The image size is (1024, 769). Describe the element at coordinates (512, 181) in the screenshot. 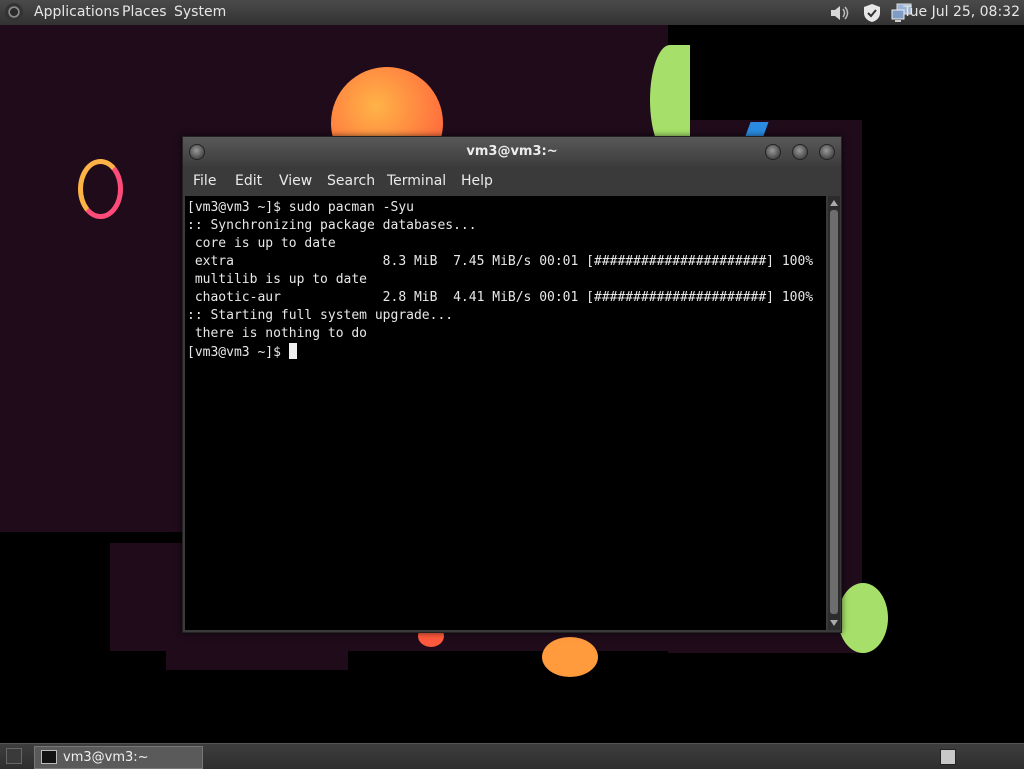

I see `terminal-menubar: File Edit View Search Terminal Help` at that location.